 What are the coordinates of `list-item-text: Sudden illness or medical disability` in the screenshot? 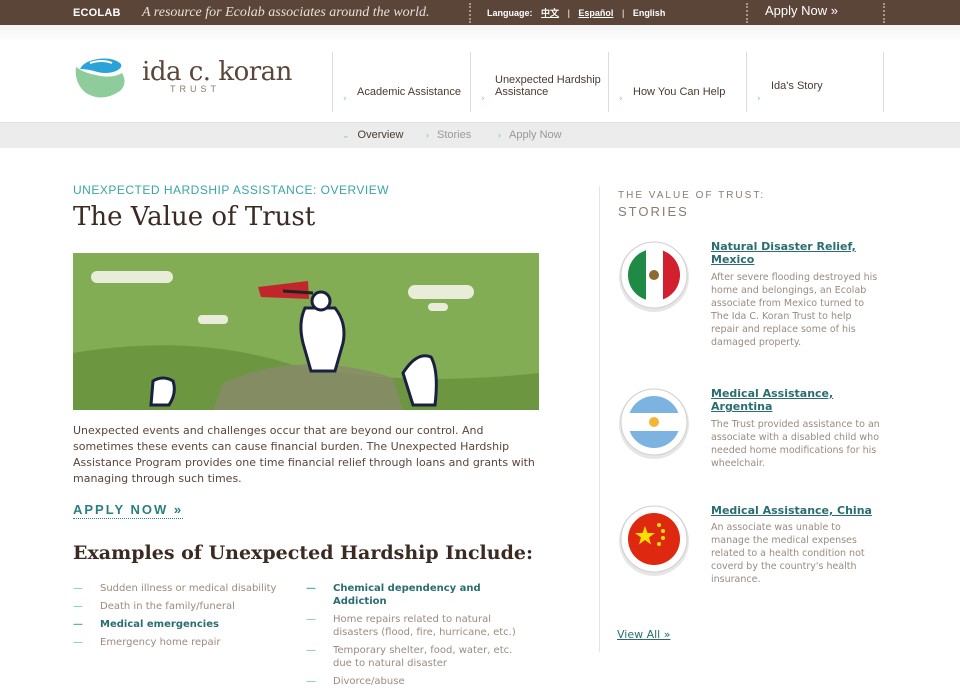 It's located at (188, 588).